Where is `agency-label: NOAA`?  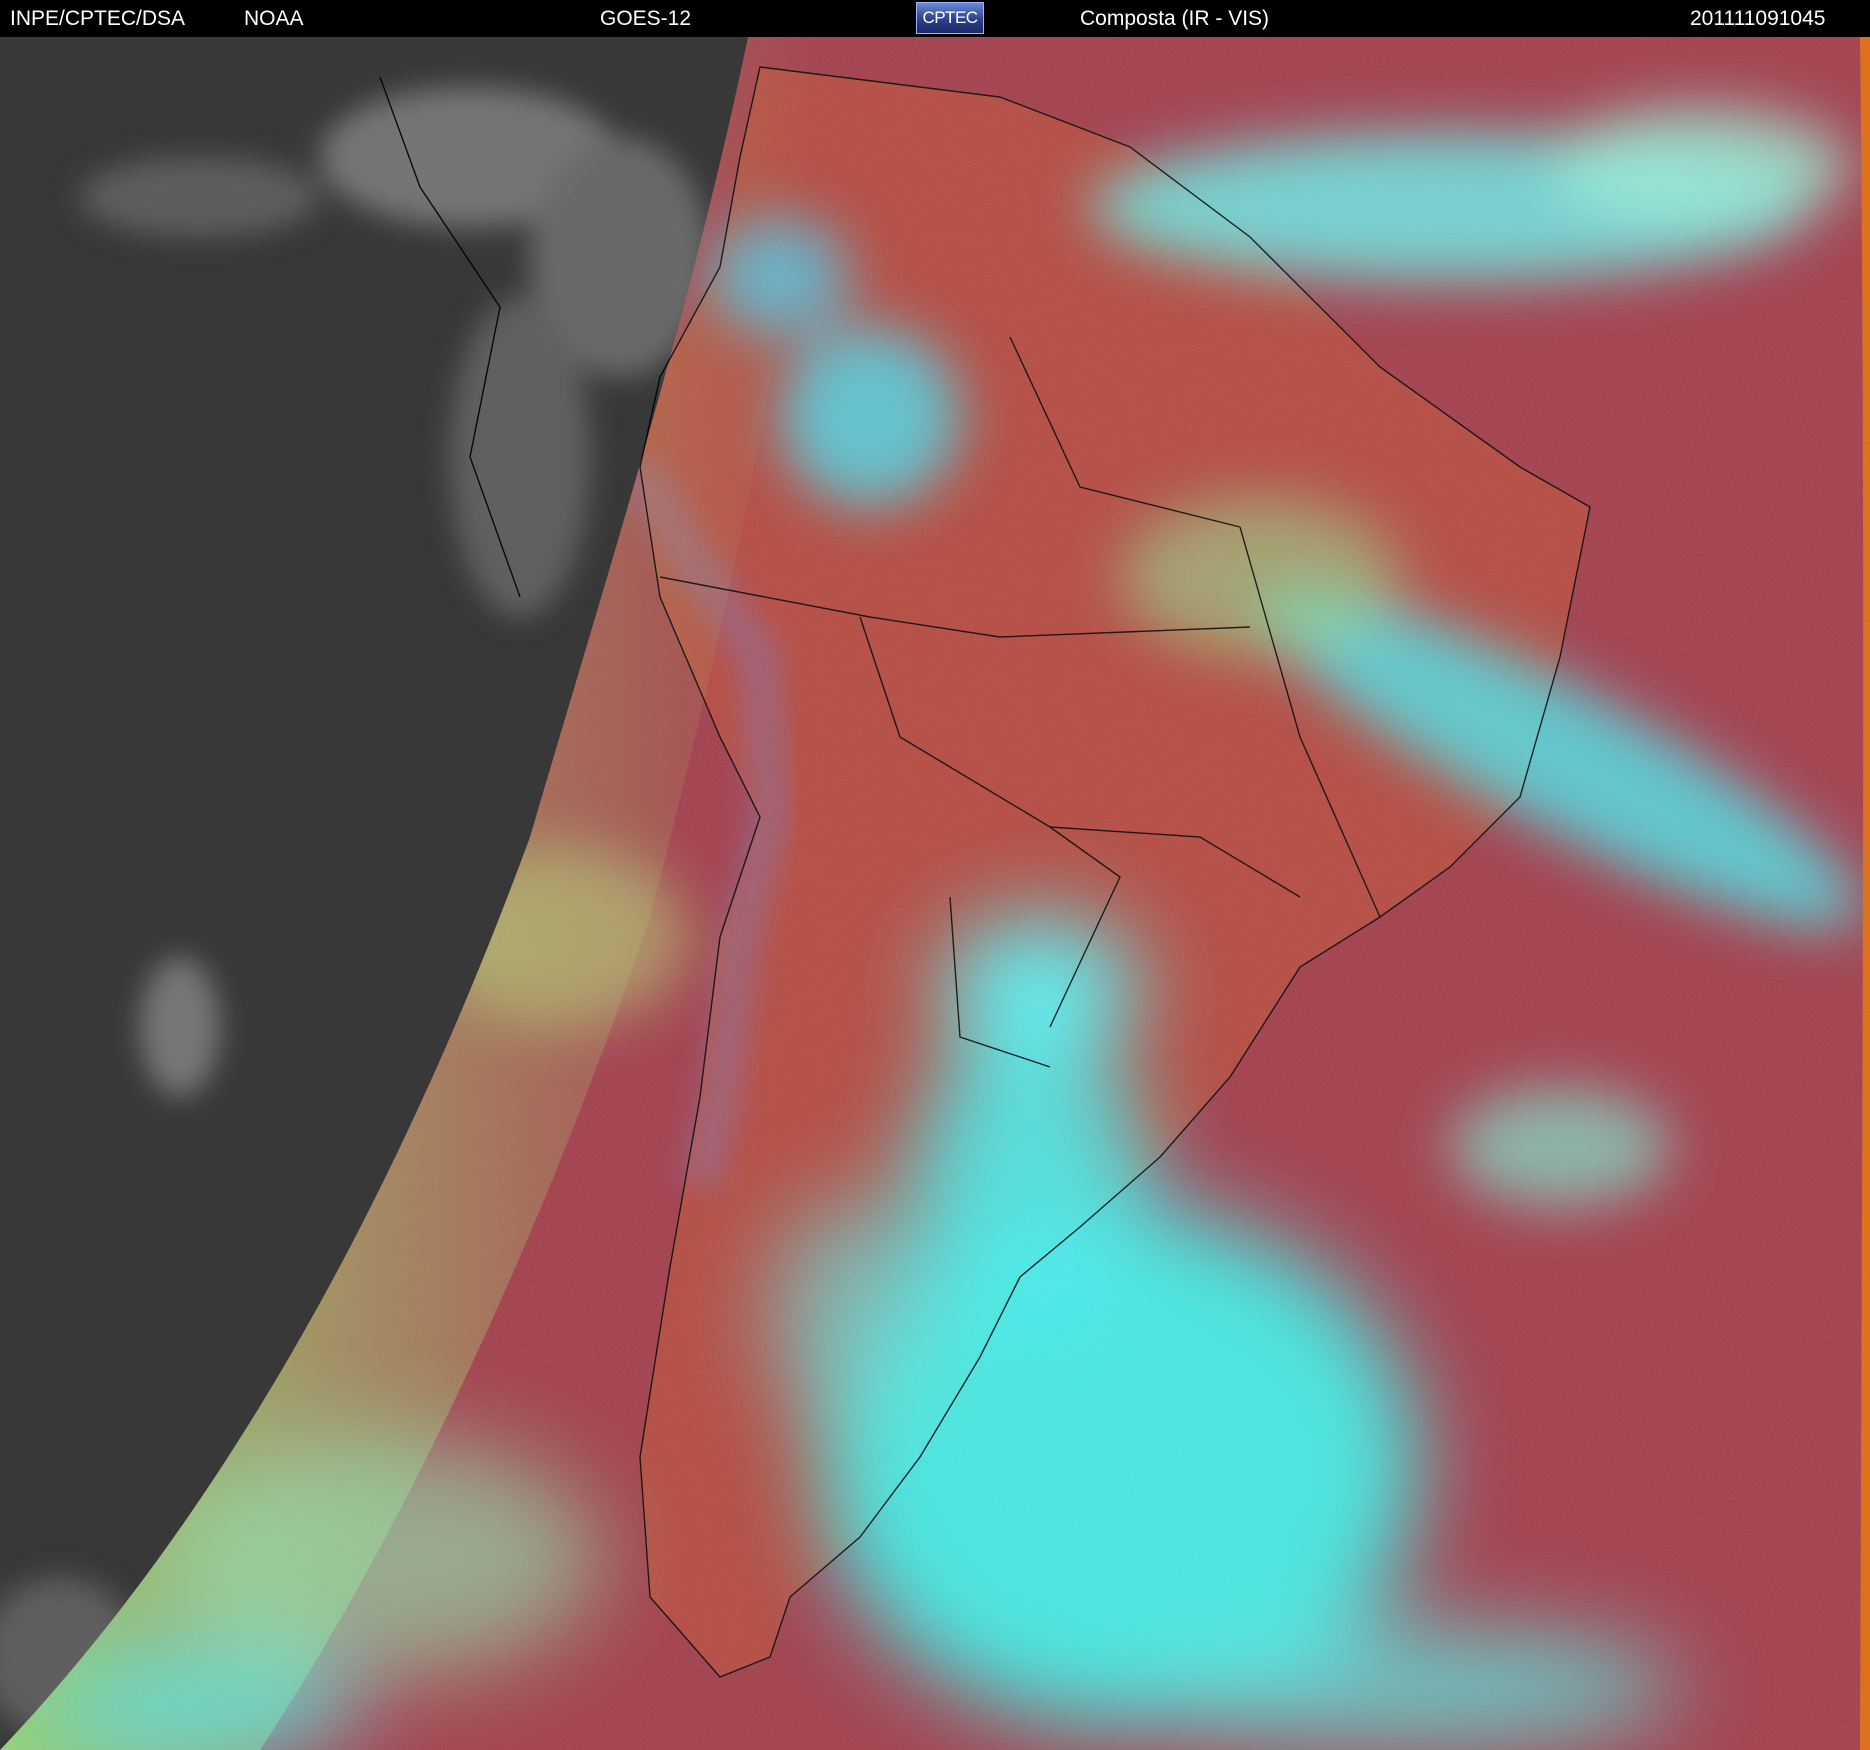 agency-label: NOAA is located at coordinates (274, 18).